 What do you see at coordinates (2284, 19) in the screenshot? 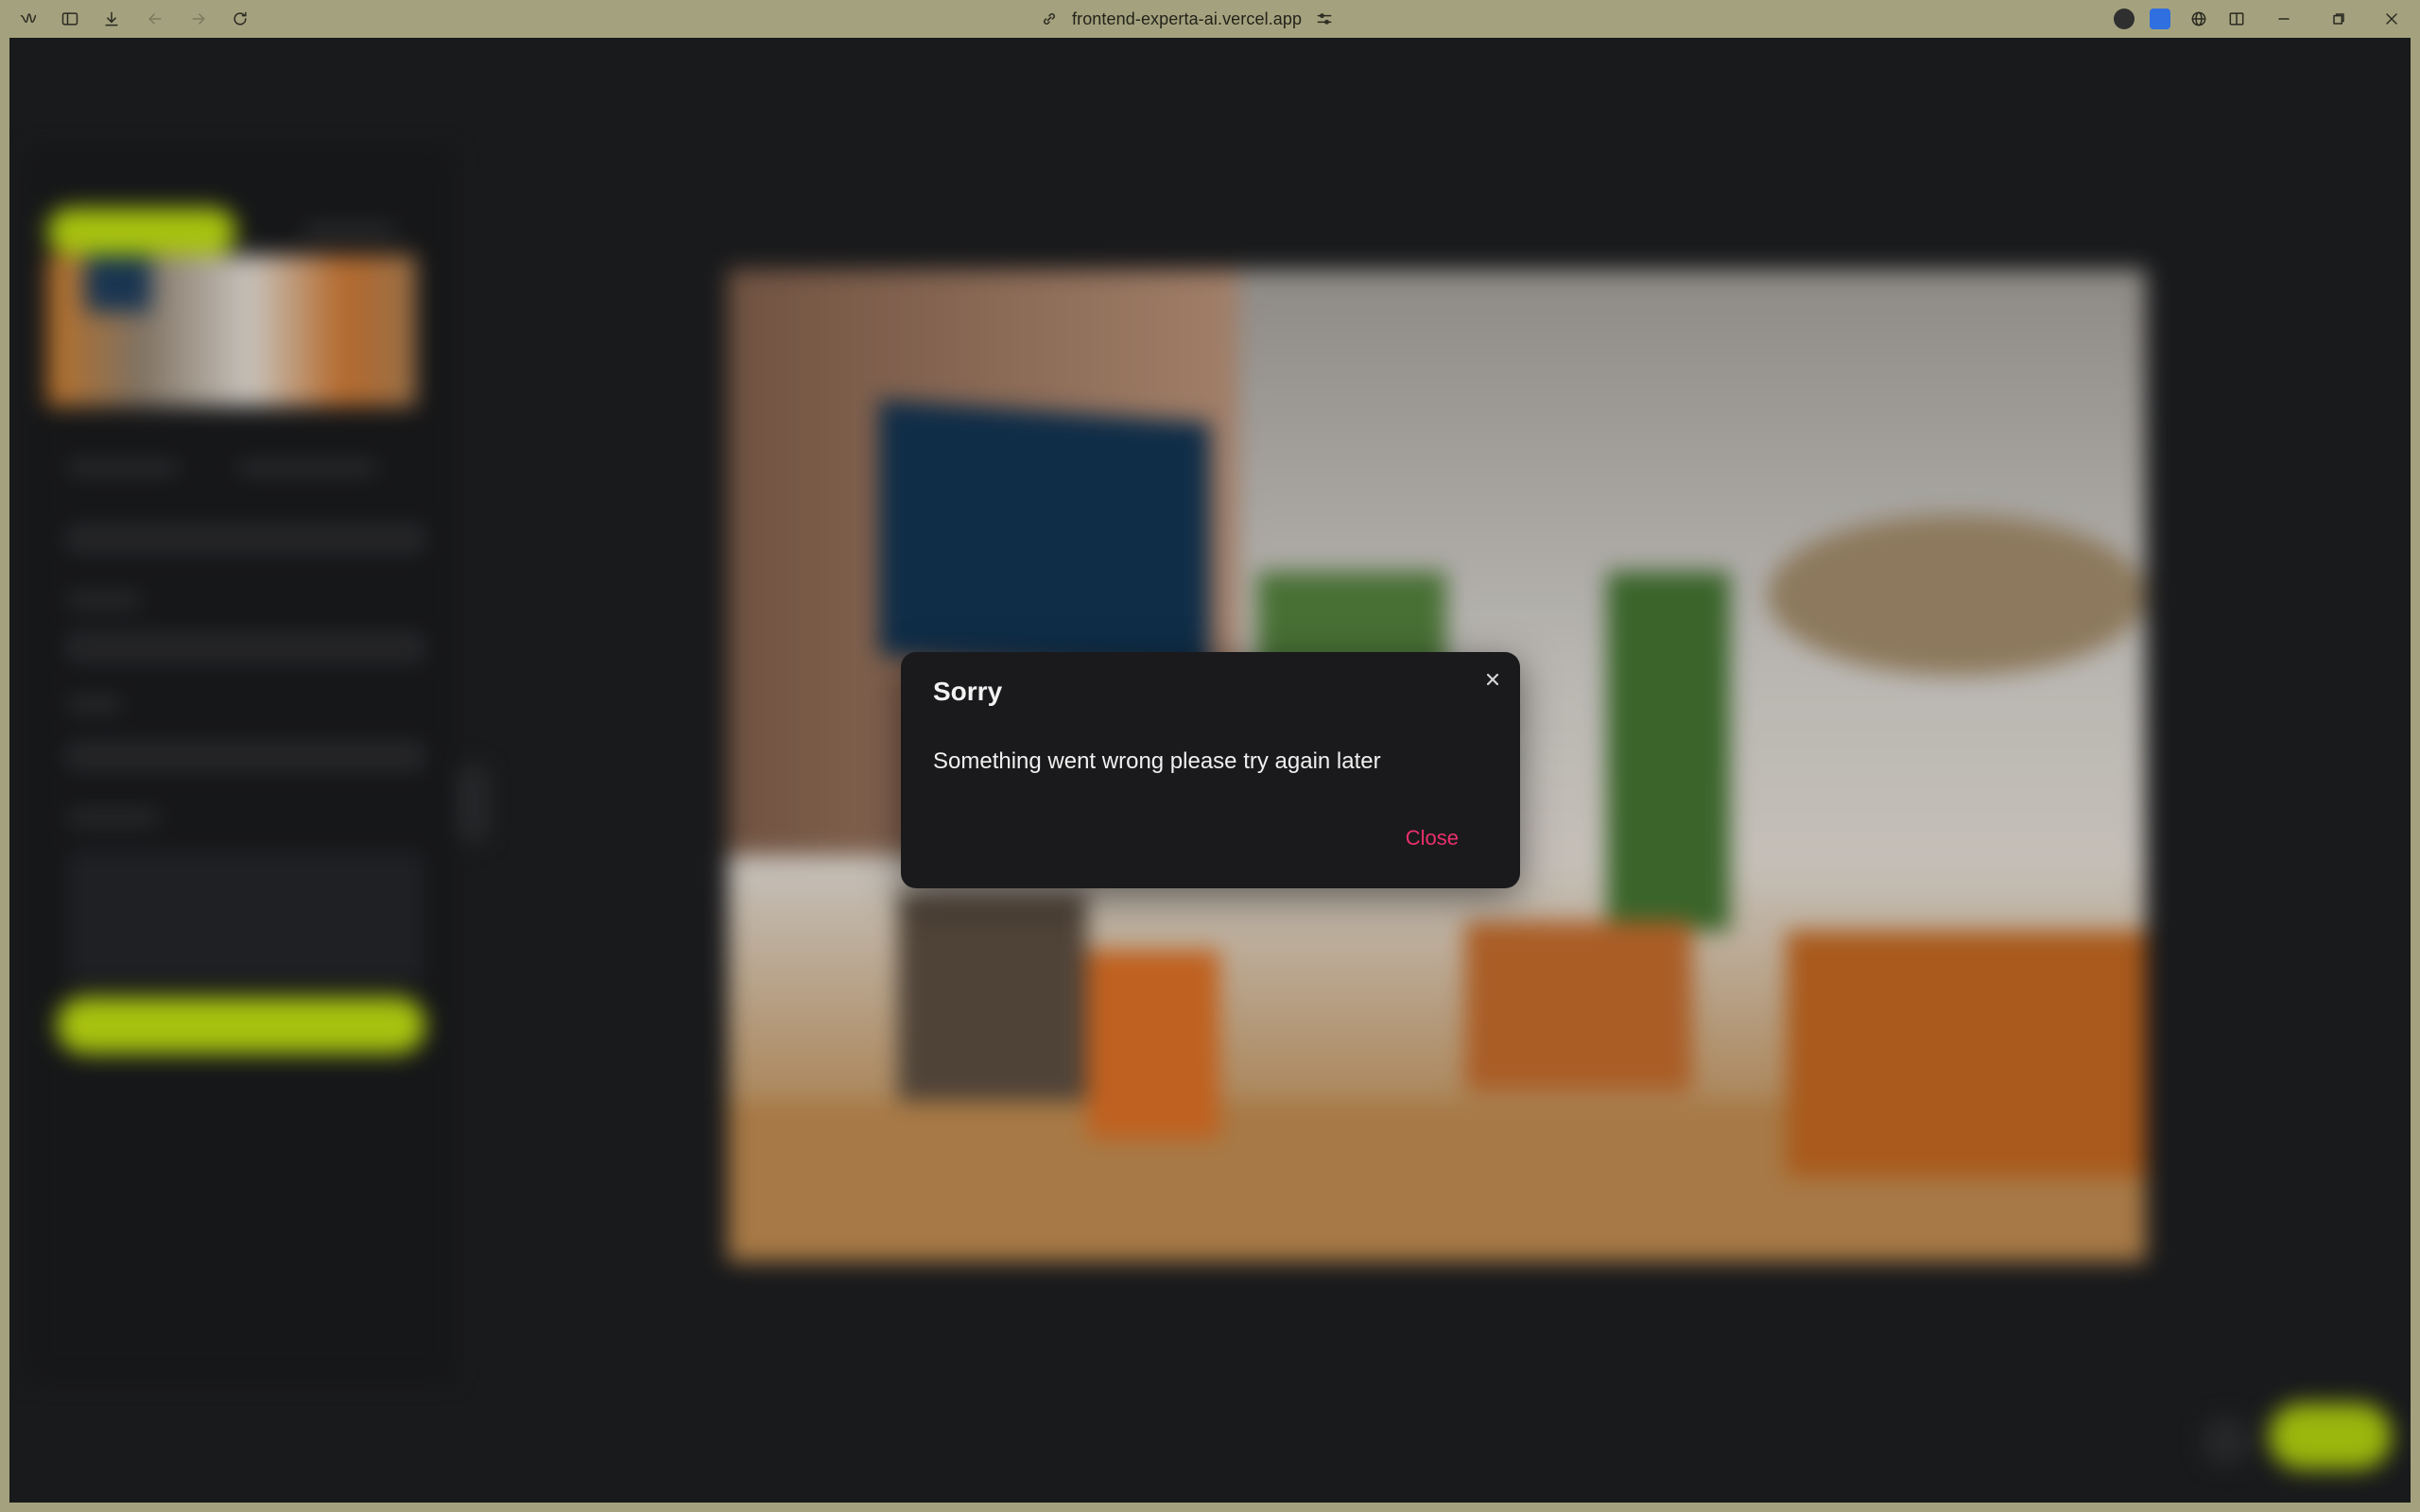
I see `minimize-icon` at bounding box center [2284, 19].